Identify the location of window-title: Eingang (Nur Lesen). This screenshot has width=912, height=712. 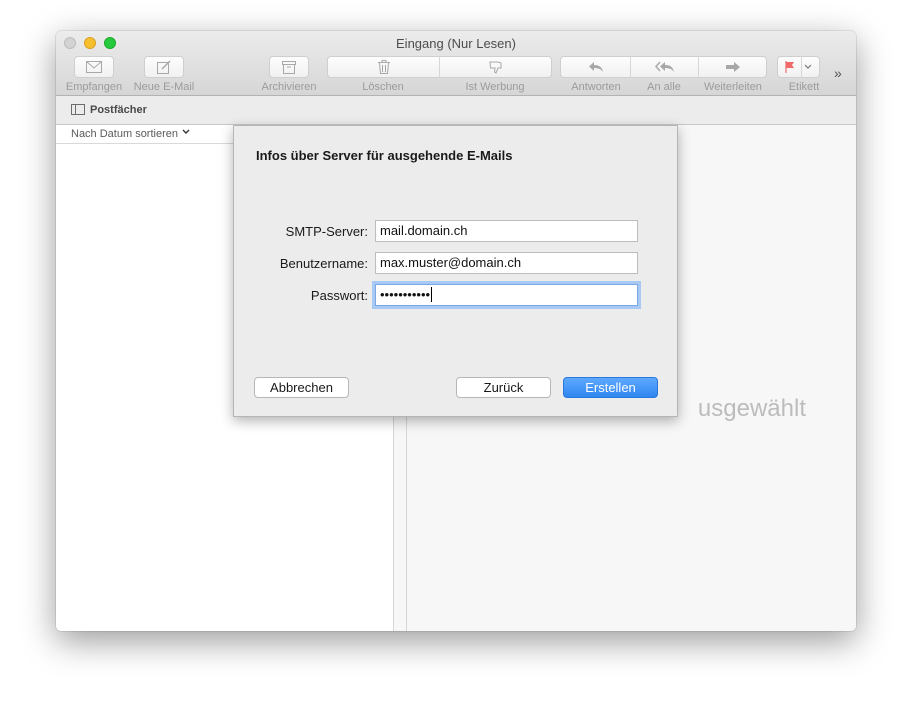
(456, 43).